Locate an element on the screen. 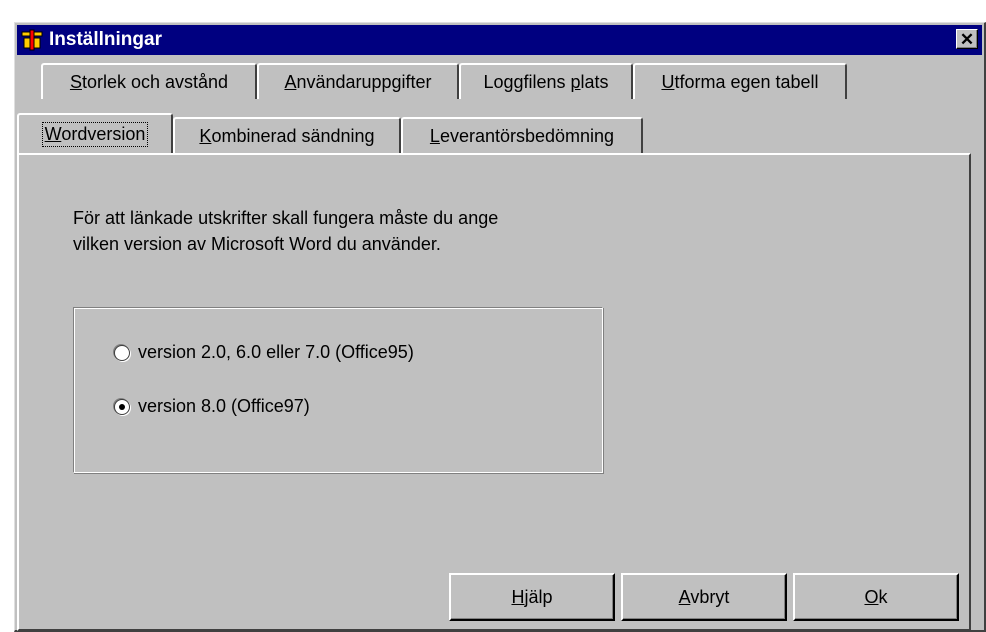  tab-anvandaruppgifter: Användaruppgifter is located at coordinates (358, 81).